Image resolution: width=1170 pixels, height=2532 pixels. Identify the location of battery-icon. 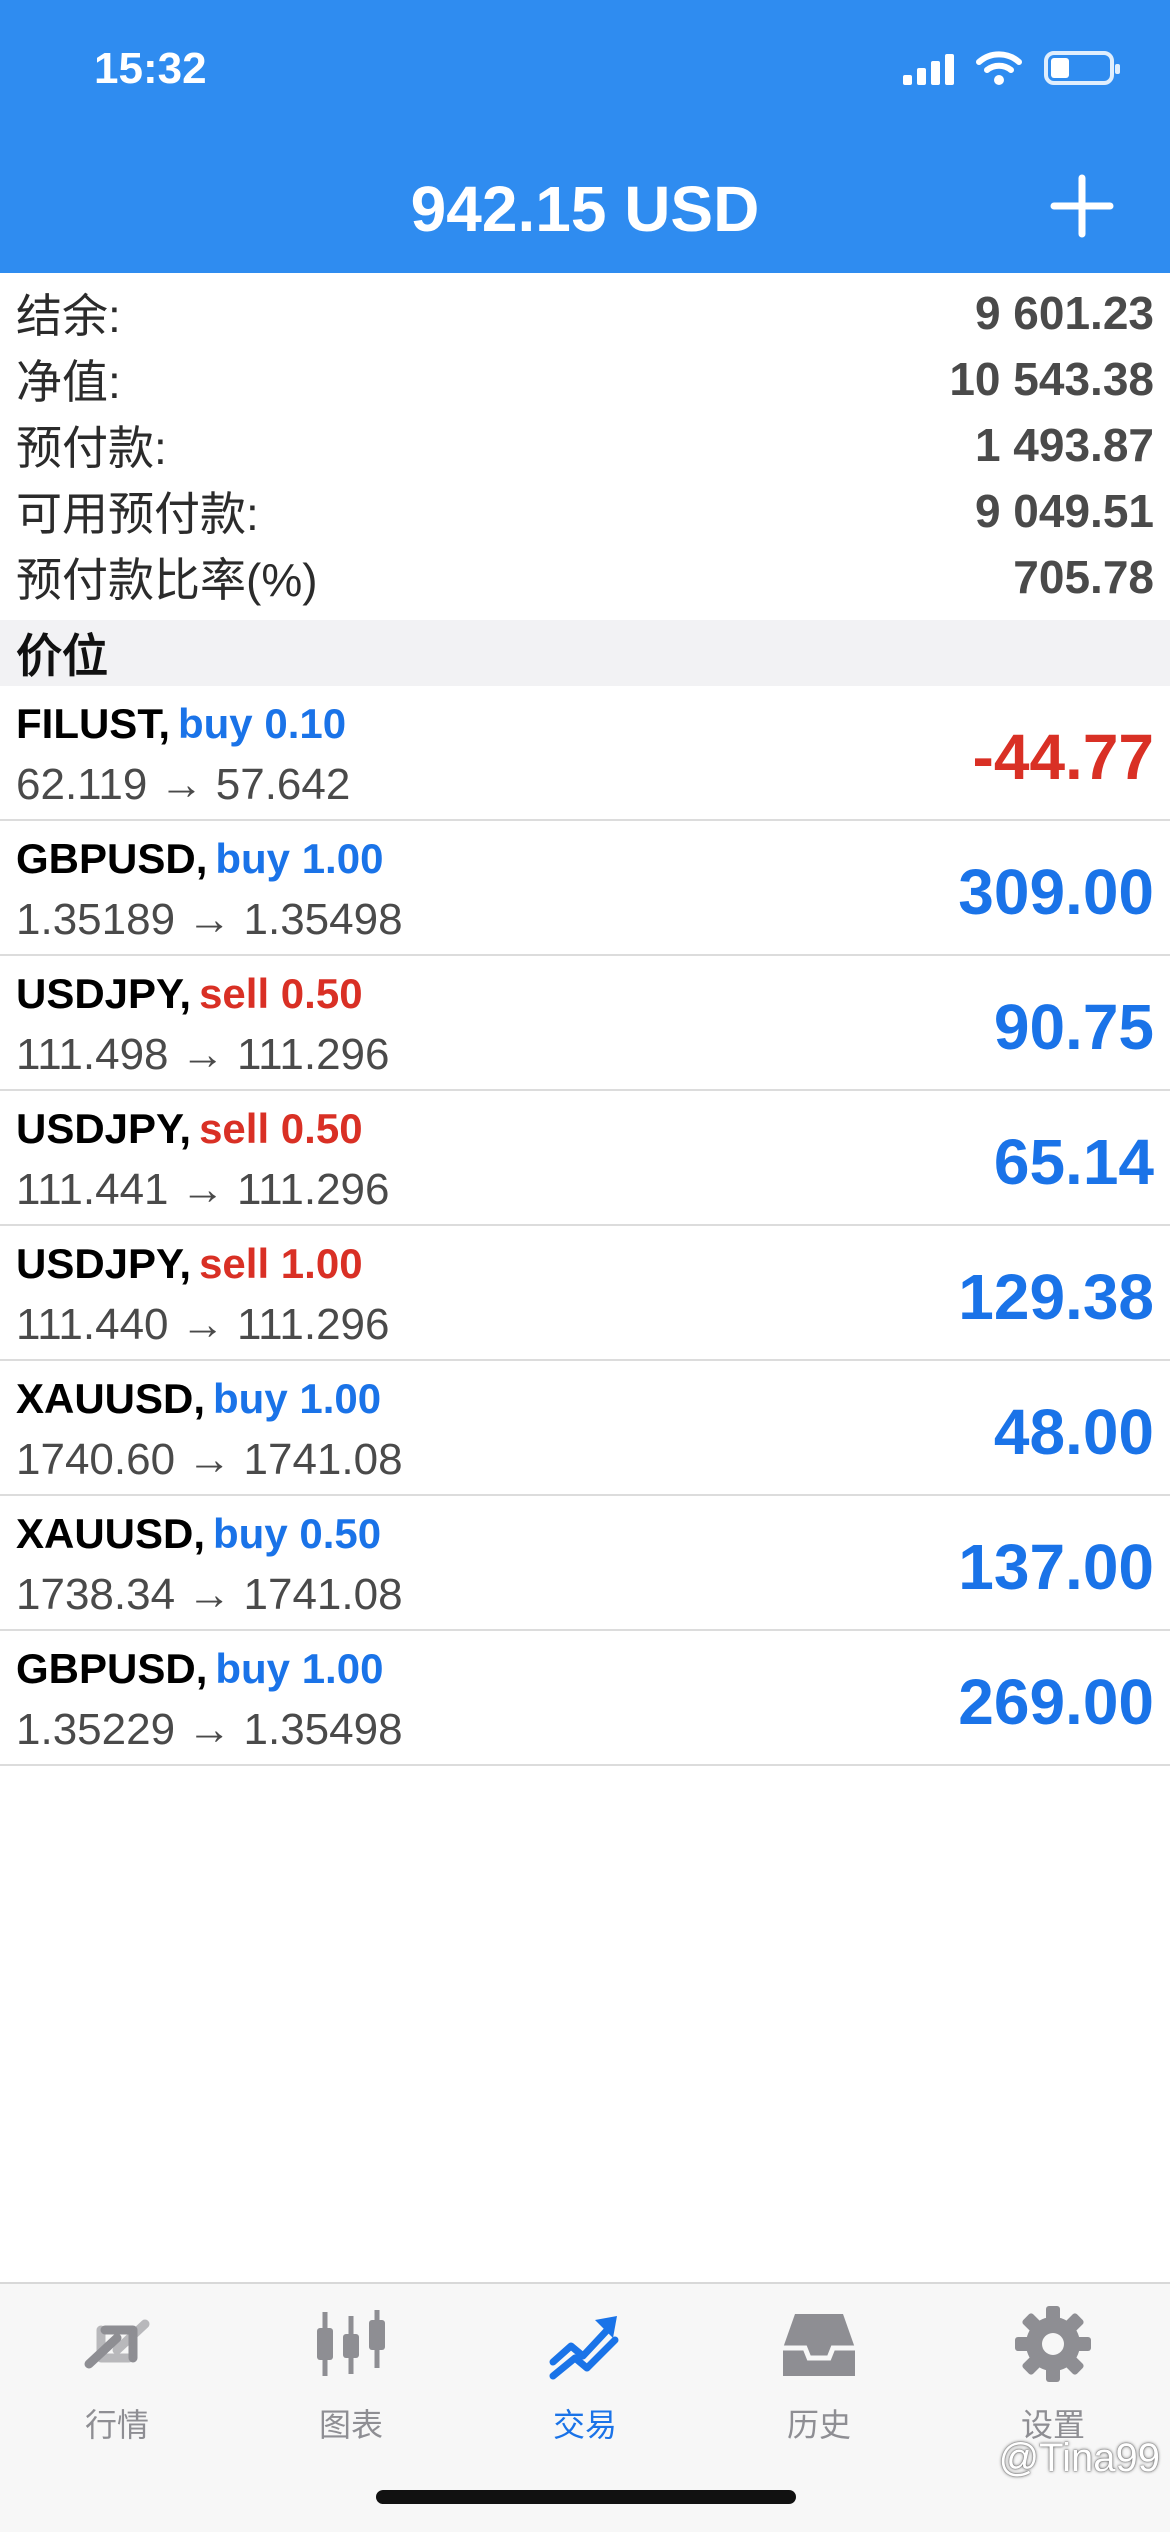
(1082, 68).